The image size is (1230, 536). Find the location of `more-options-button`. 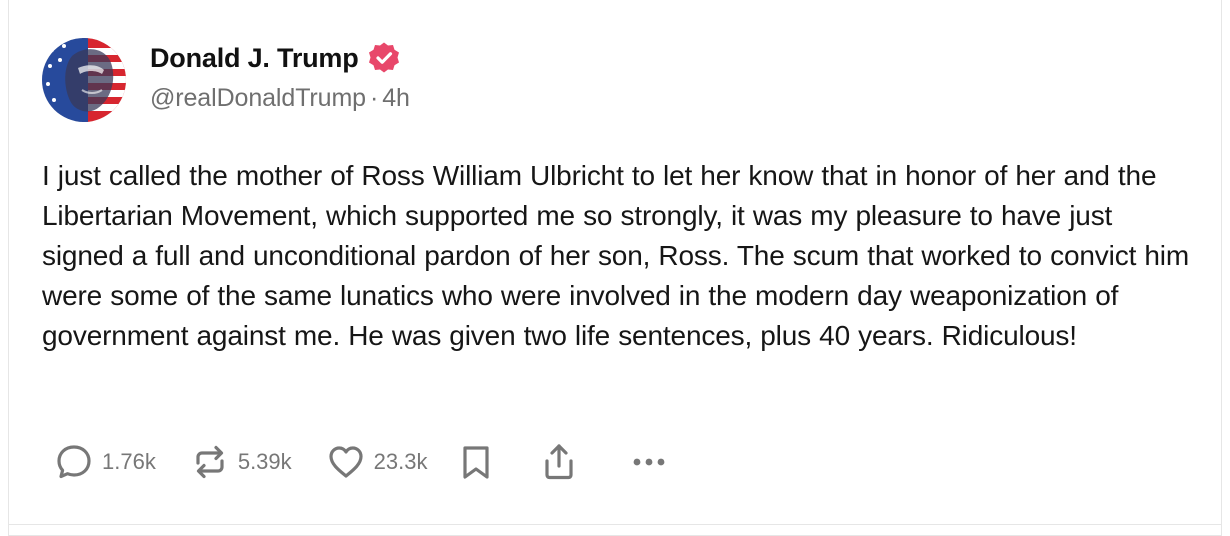

more-options-button is located at coordinates (649, 462).